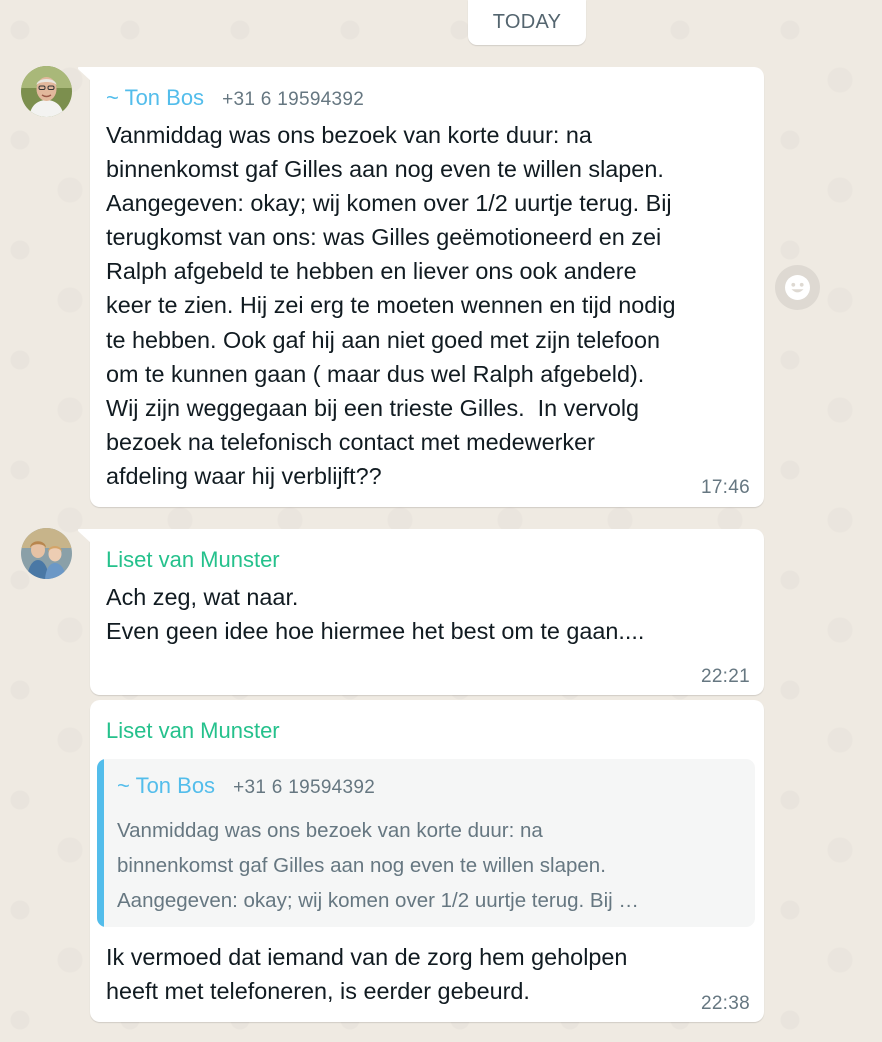 This screenshot has height=1042, width=882. Describe the element at coordinates (166, 785) in the screenshot. I see `quoted-sender-name: ~ Ton Bos` at that location.